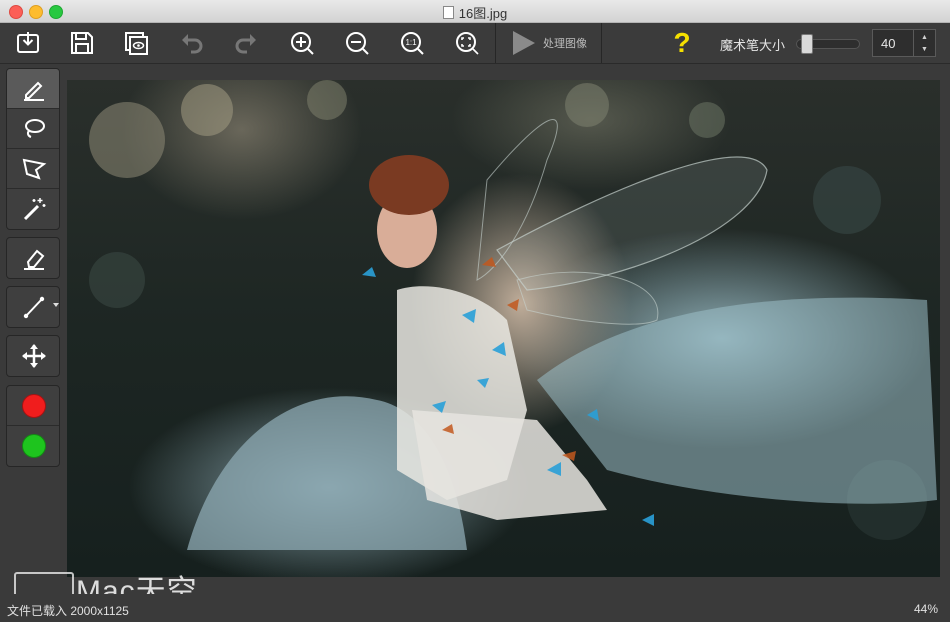  I want to click on preview-icon, so click(136, 43).